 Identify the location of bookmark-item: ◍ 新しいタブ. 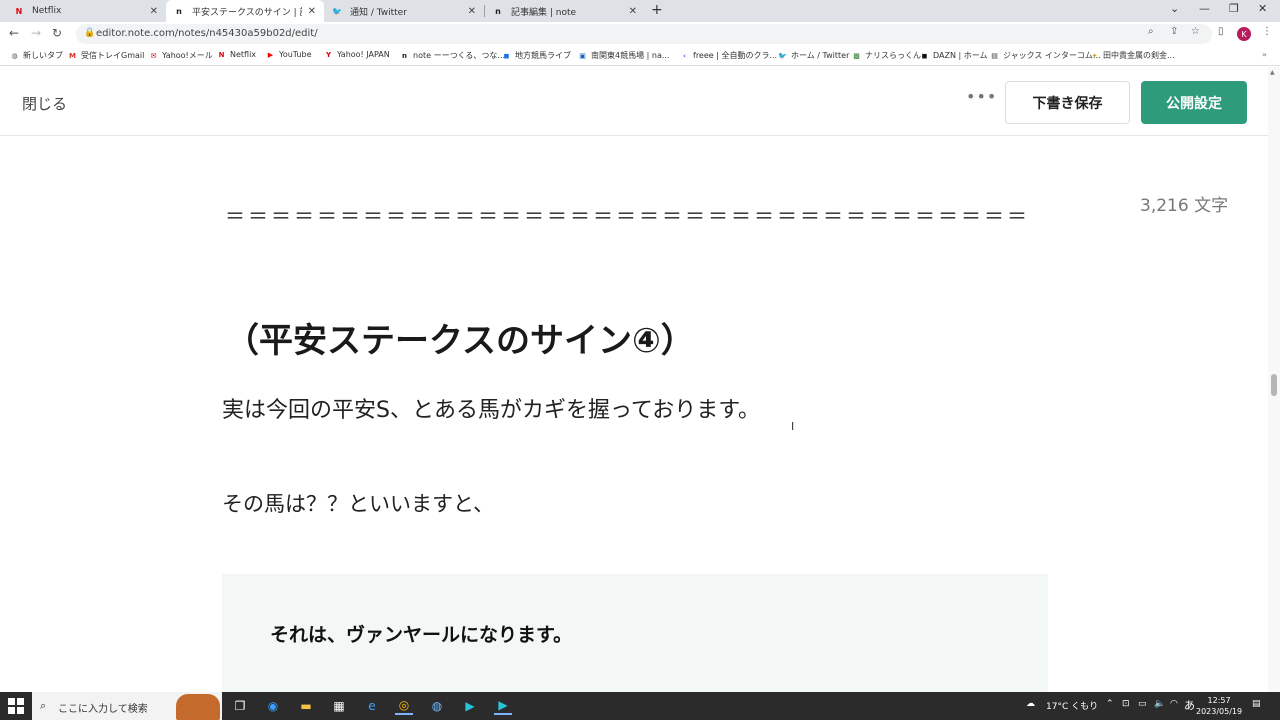
(36, 55).